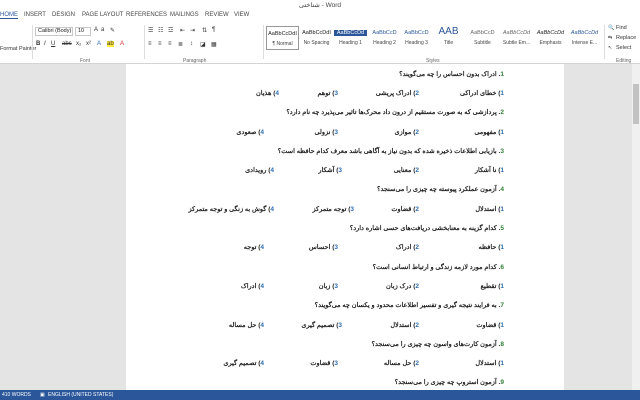 This screenshot has width=640, height=400. What do you see at coordinates (102, 30) in the screenshot?
I see `shrink-font-icon: a` at bounding box center [102, 30].